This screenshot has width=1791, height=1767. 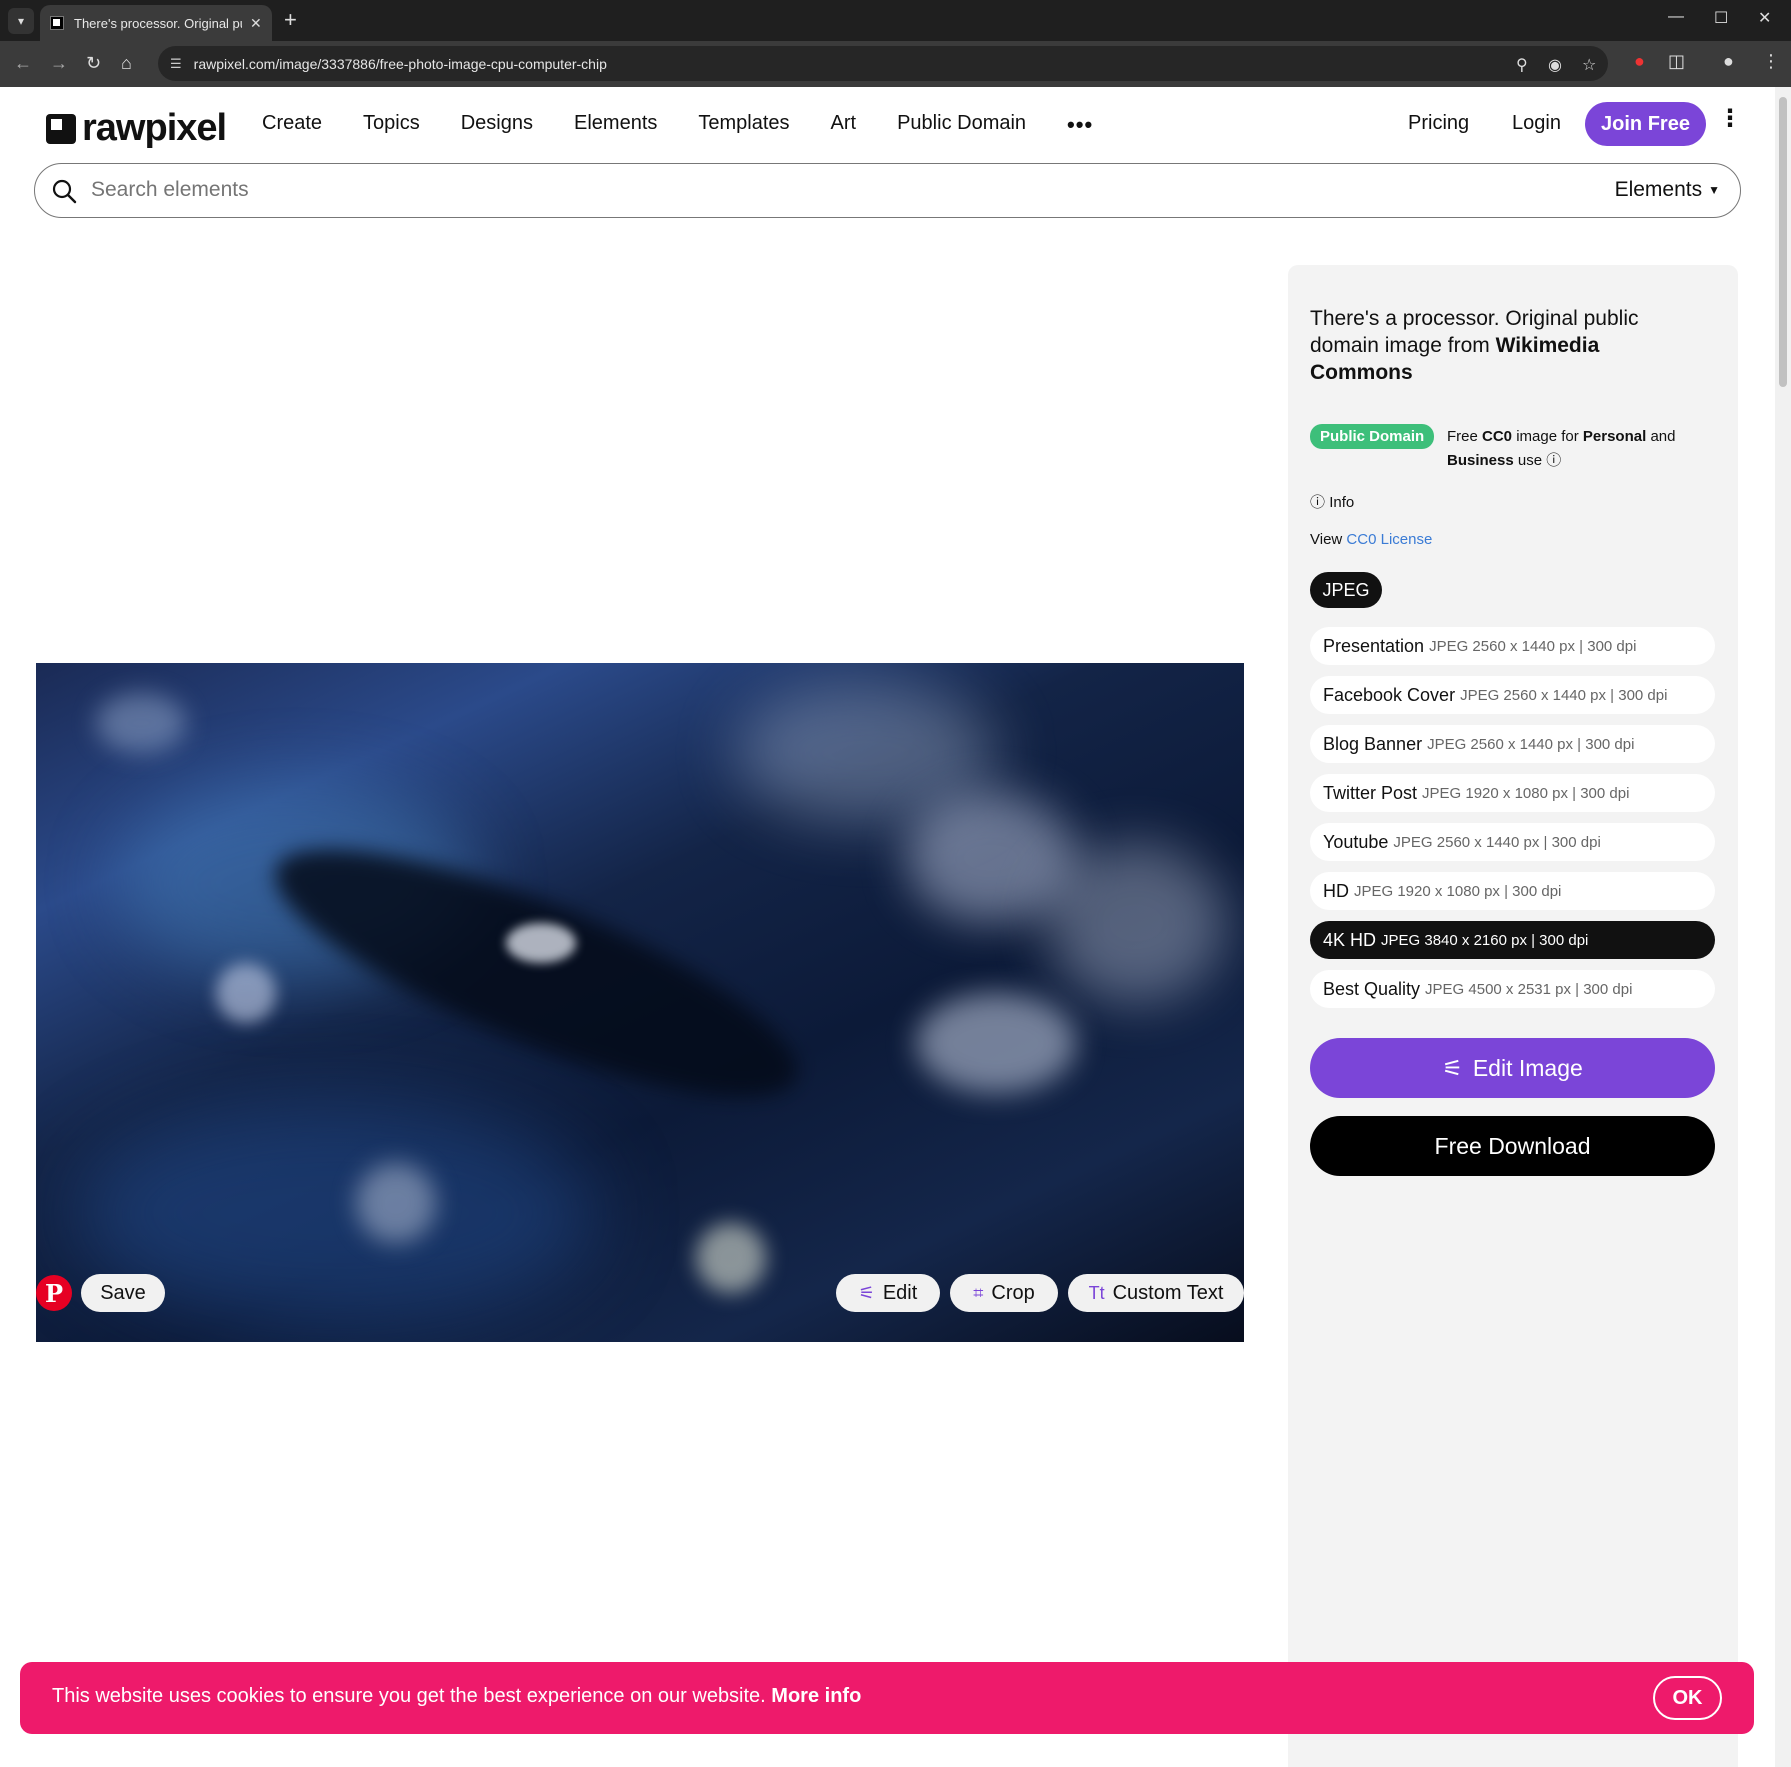 I want to click on search-input, so click(x=741, y=190).